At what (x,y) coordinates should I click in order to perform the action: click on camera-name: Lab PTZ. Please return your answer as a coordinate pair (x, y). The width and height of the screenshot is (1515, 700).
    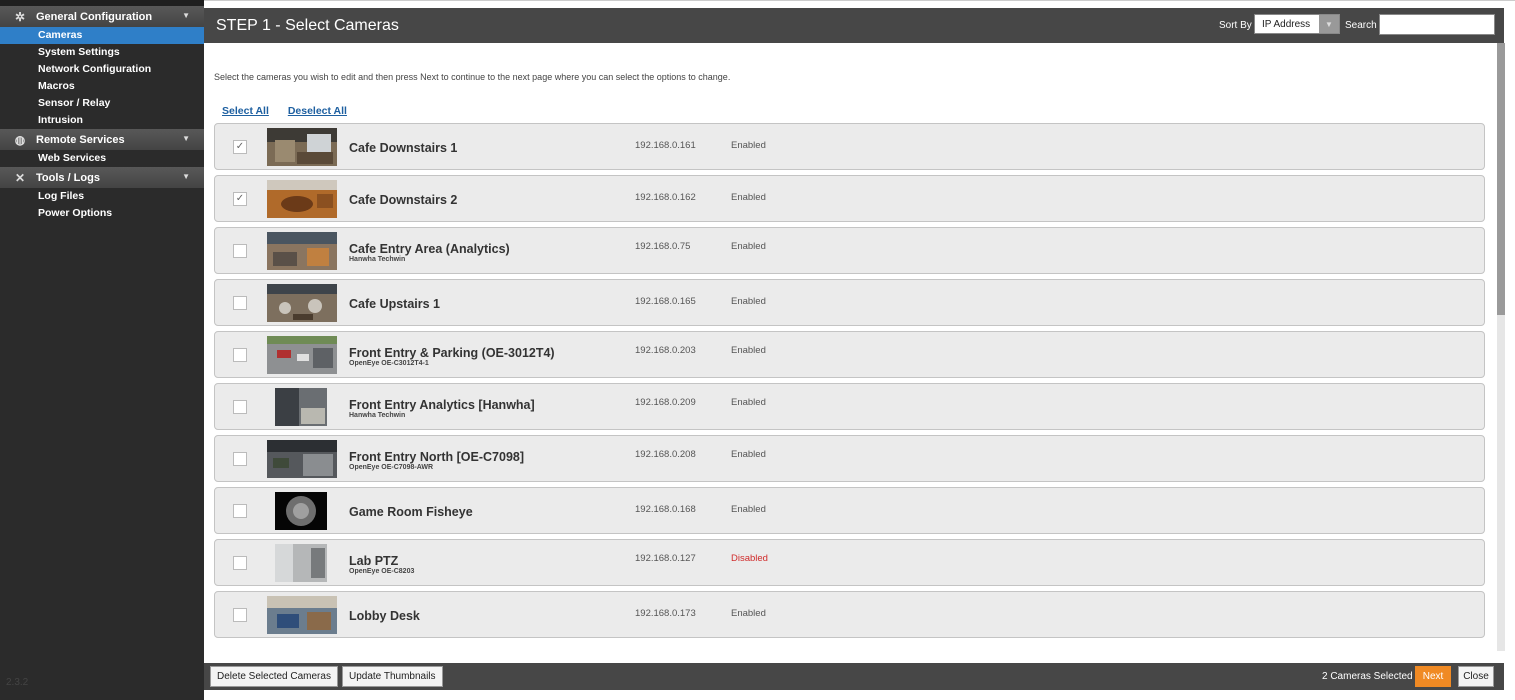
    Looking at the image, I should click on (374, 561).